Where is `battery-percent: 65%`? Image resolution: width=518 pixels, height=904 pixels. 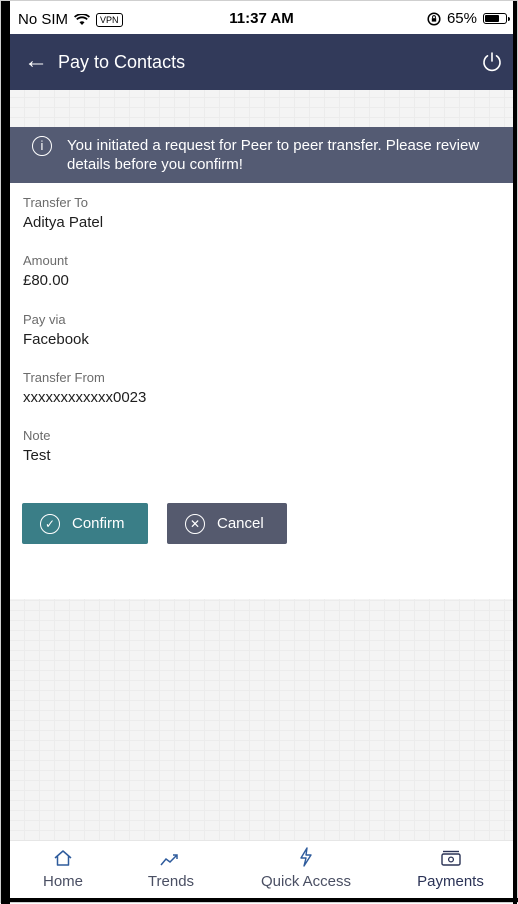
battery-percent: 65% is located at coordinates (461, 18).